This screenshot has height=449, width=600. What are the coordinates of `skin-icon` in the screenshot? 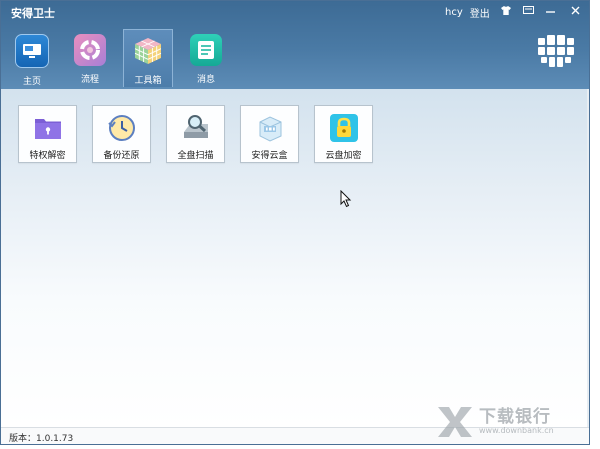 It's located at (506, 10).